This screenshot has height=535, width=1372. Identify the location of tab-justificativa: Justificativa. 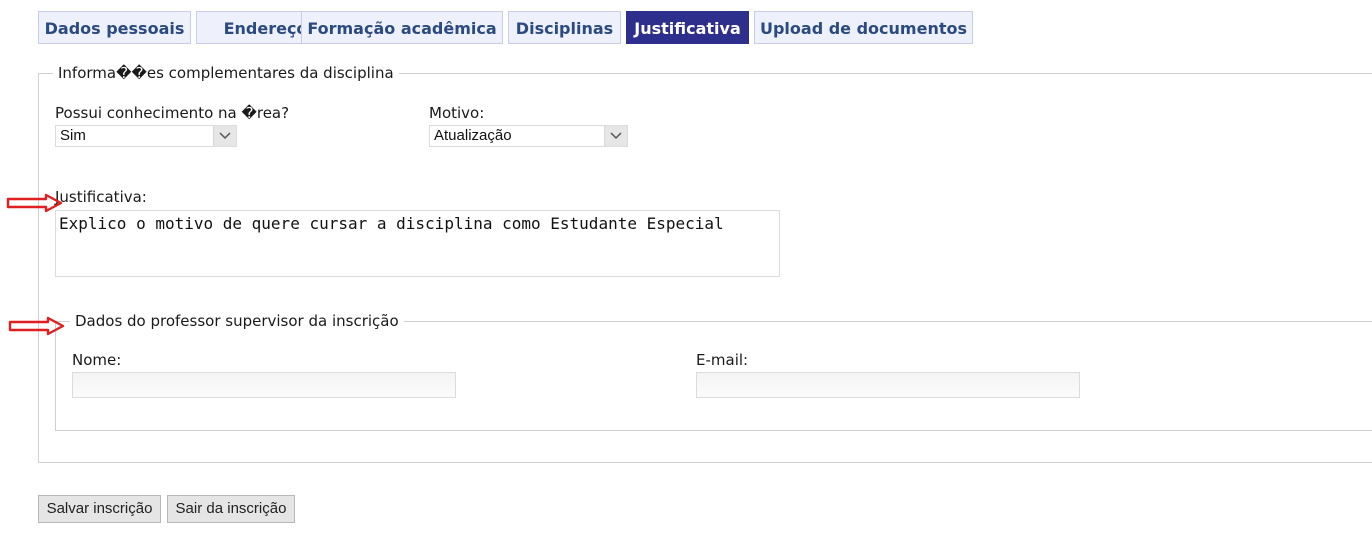
(687, 27).